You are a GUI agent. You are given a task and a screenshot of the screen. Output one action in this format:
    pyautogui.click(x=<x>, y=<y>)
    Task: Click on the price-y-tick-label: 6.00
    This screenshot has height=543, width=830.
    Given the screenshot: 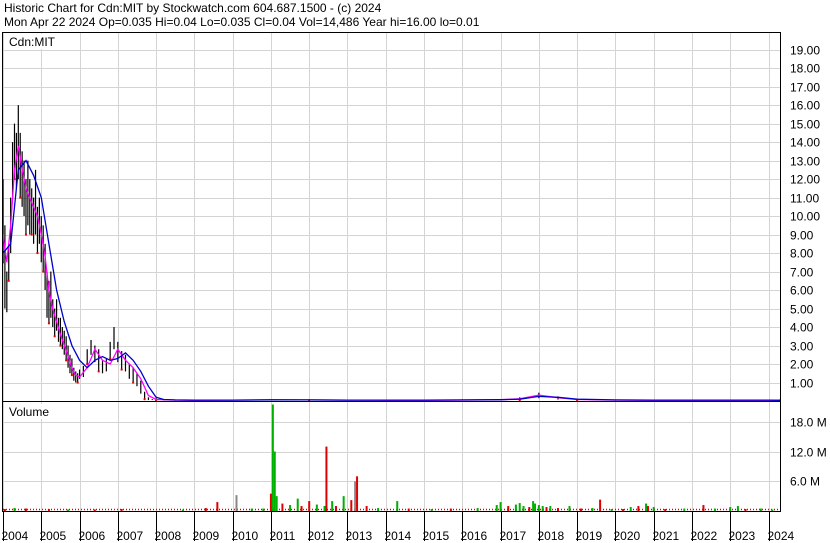 What is the action you would take?
    pyautogui.click(x=802, y=291)
    